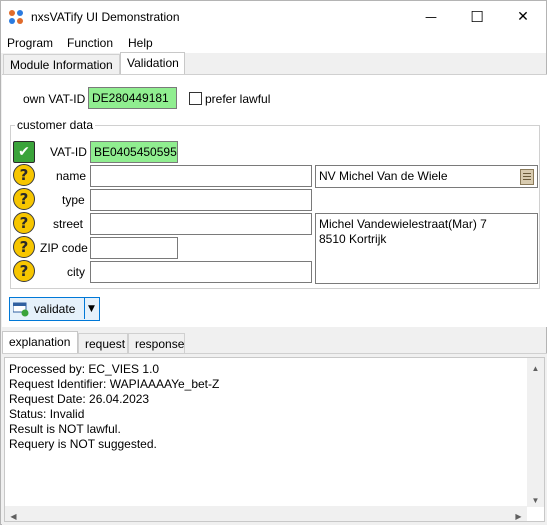 The image size is (547, 525). I want to click on tab-request: request, so click(103, 343).